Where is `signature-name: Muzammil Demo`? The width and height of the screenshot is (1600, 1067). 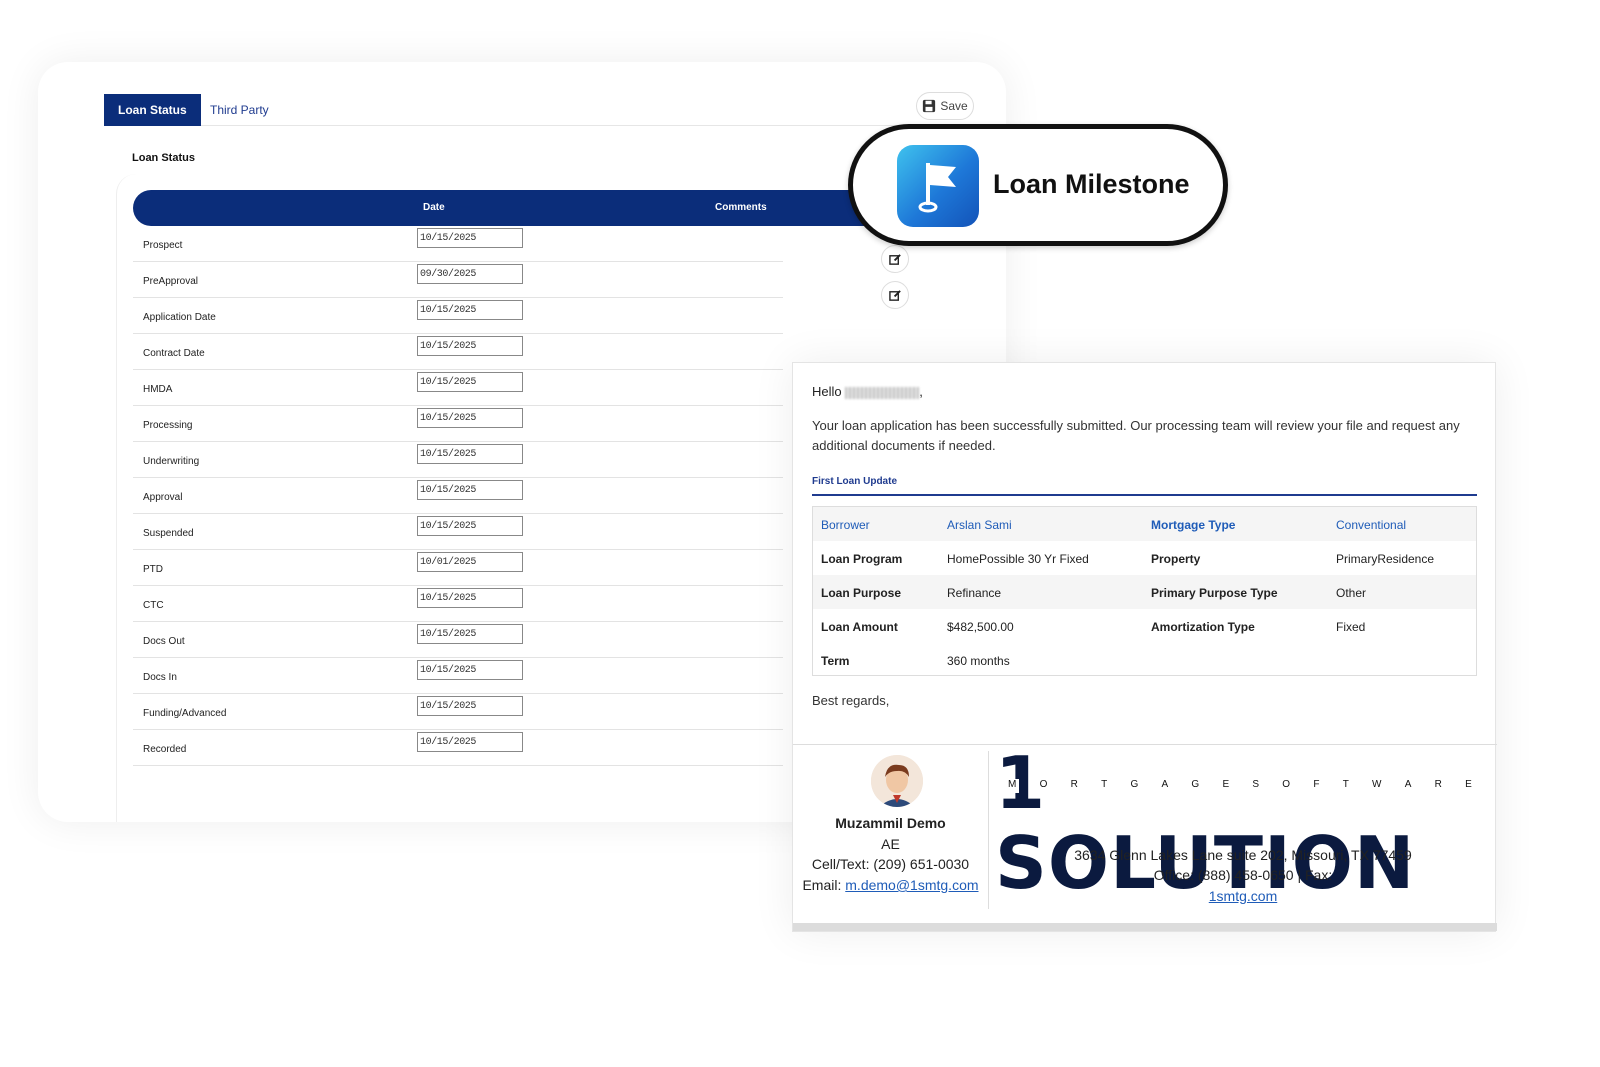
signature-name: Muzammil Demo is located at coordinates (890, 823).